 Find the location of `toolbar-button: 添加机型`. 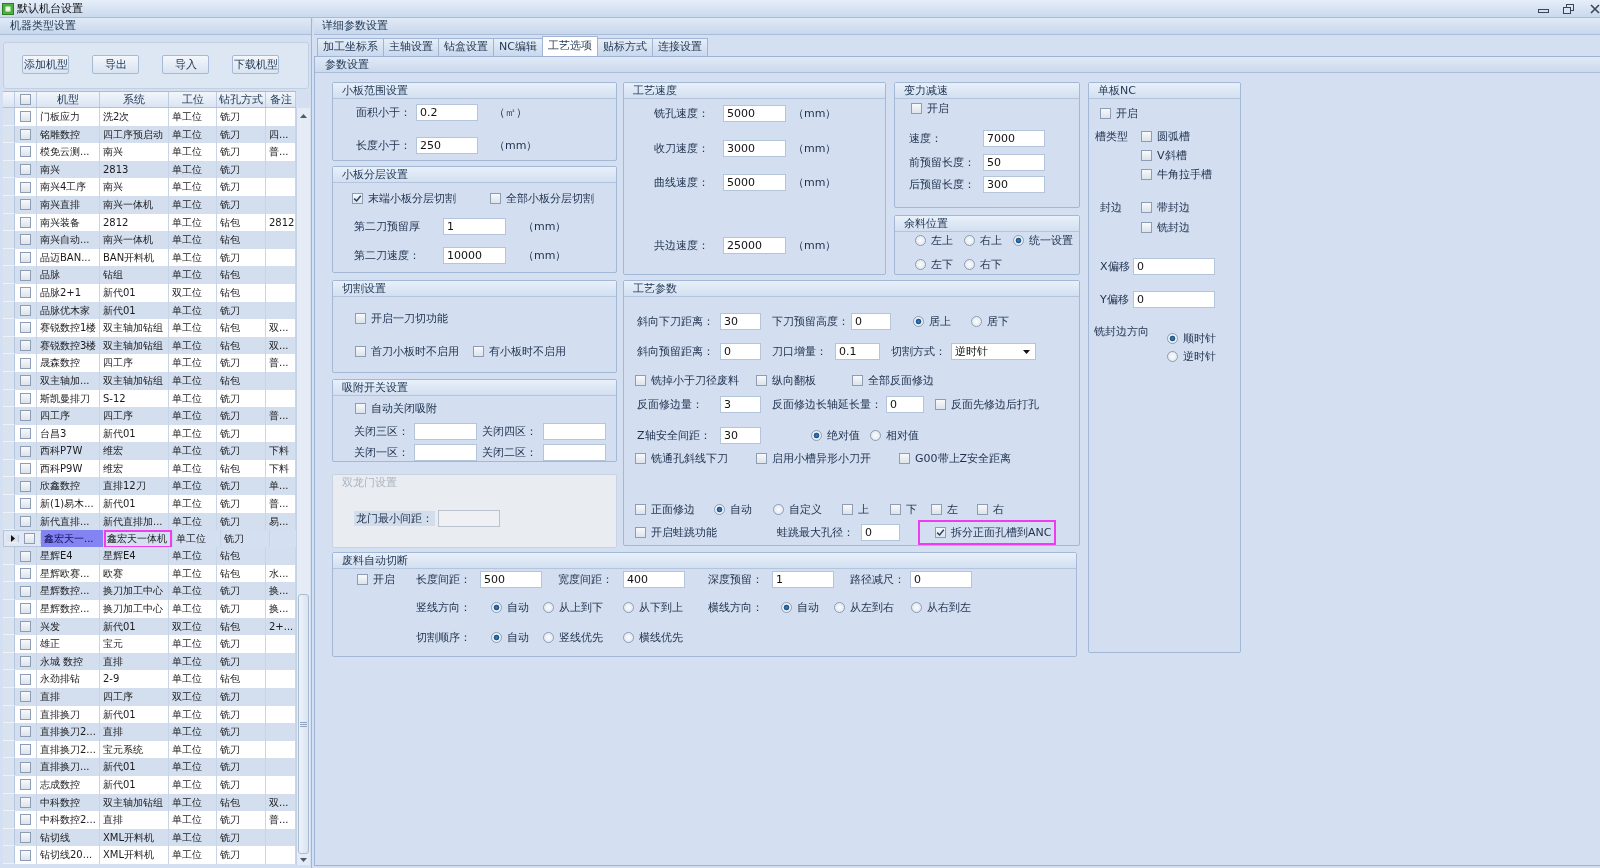

toolbar-button: 添加机型 is located at coordinates (45, 64).